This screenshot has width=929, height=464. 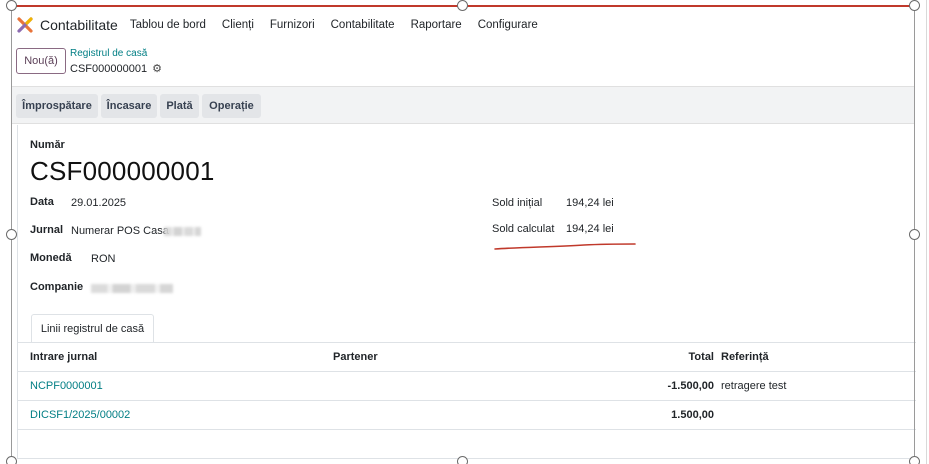 I want to click on resize-handle-top-left, so click(x=11, y=5).